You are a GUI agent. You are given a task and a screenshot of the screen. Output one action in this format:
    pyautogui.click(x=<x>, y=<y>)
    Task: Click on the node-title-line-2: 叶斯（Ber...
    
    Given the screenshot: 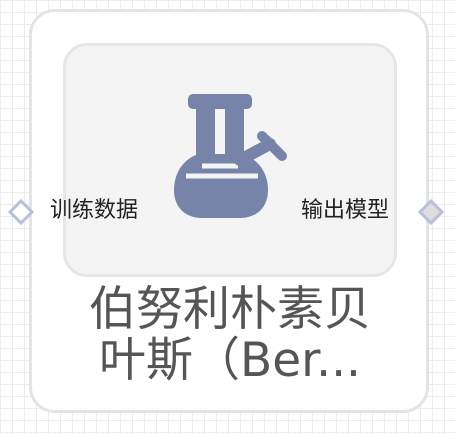 What is the action you would take?
    pyautogui.click(x=230, y=360)
    